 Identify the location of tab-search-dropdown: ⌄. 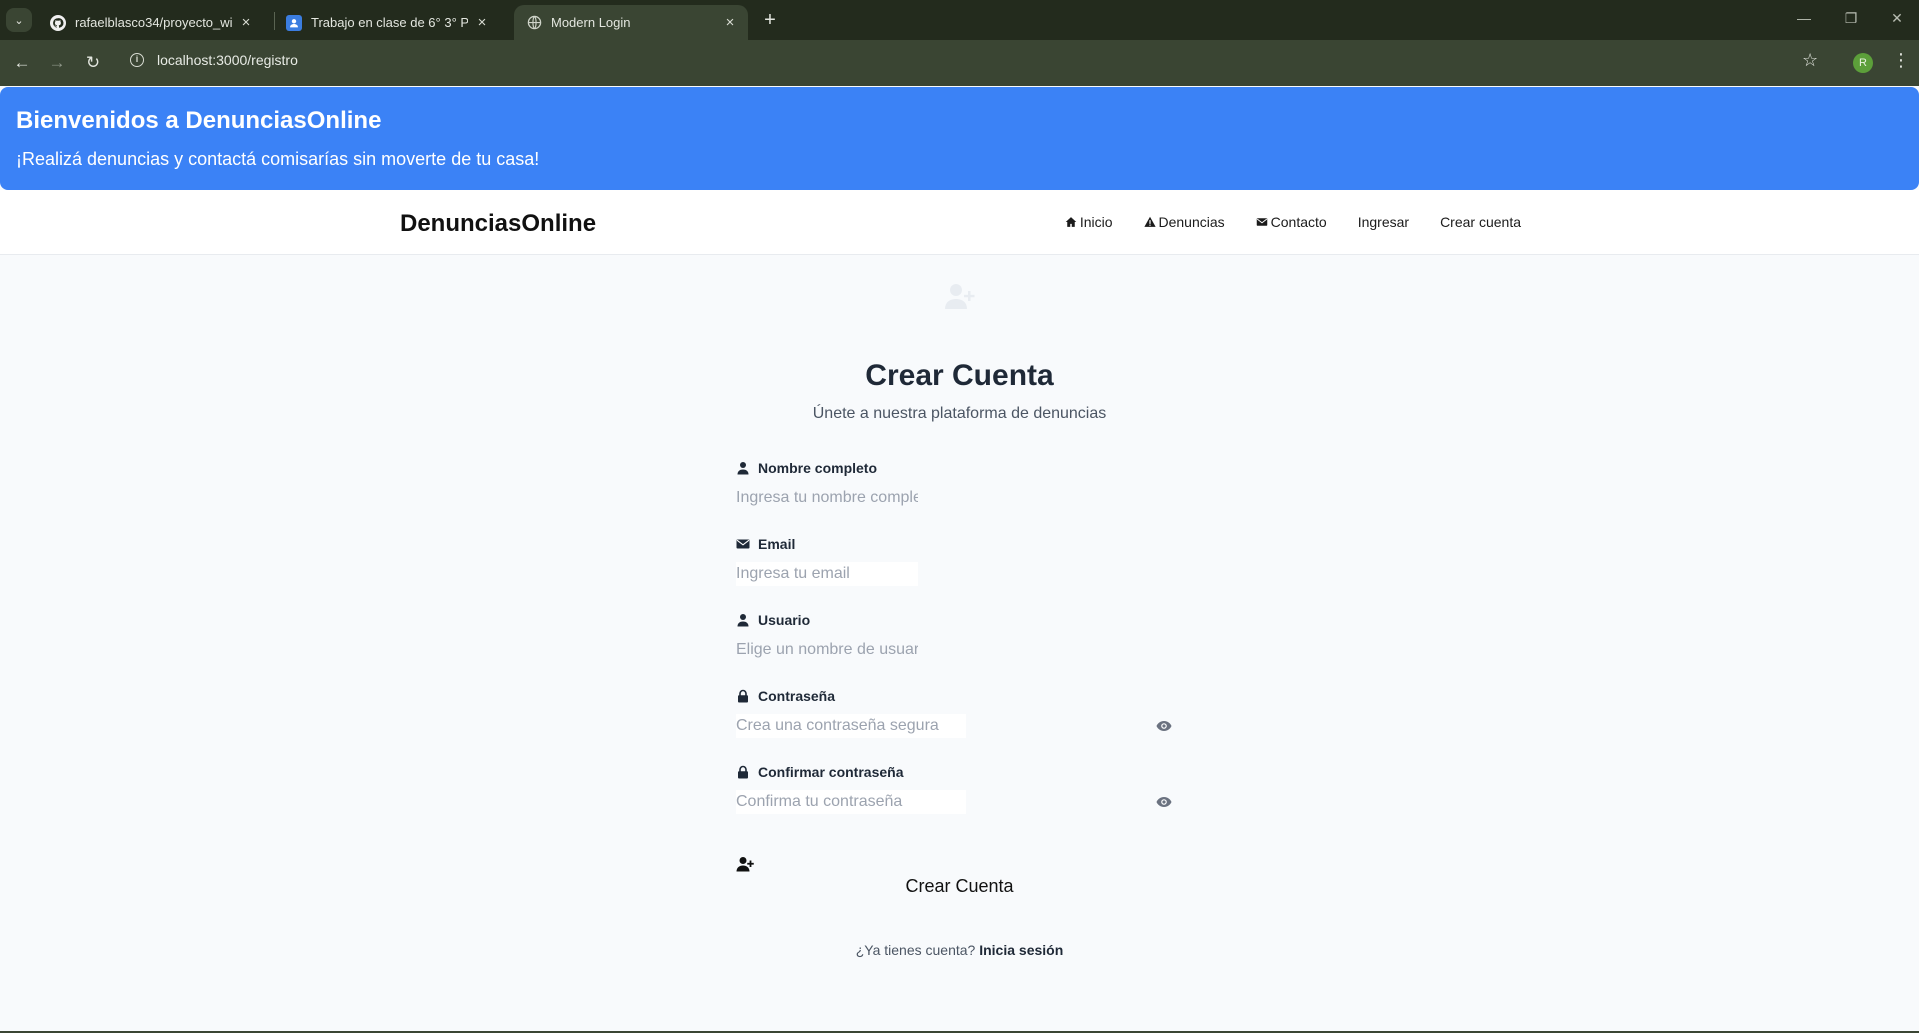
(19, 20).